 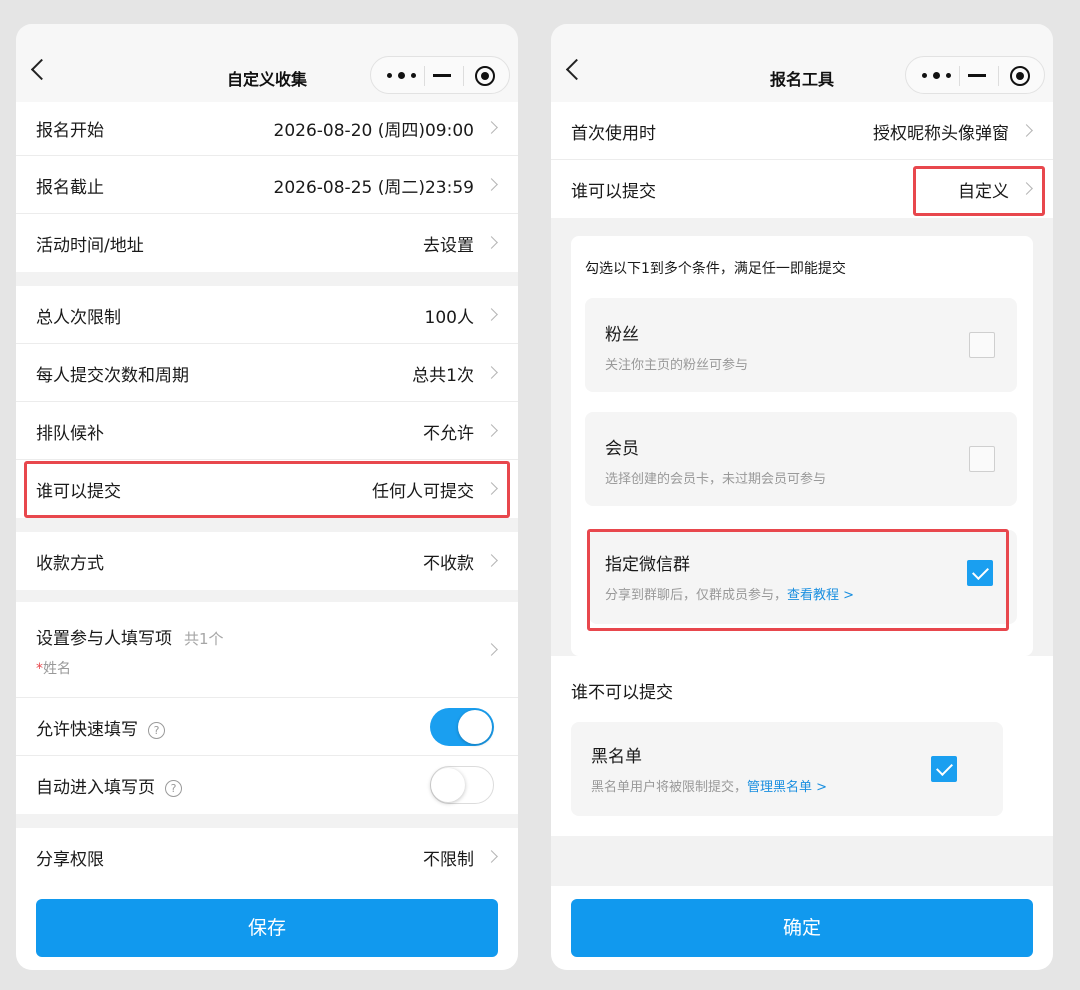 What do you see at coordinates (622, 449) in the screenshot?
I see `option-title: 会员` at bounding box center [622, 449].